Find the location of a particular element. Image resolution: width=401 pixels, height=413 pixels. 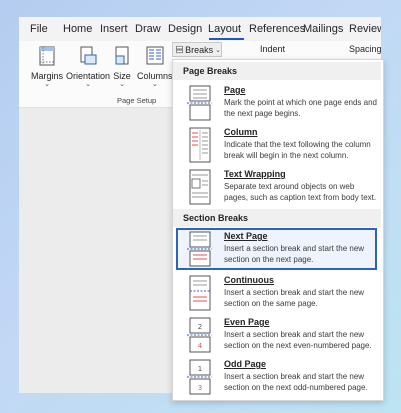

margins-label: Margins is located at coordinates (47, 76).